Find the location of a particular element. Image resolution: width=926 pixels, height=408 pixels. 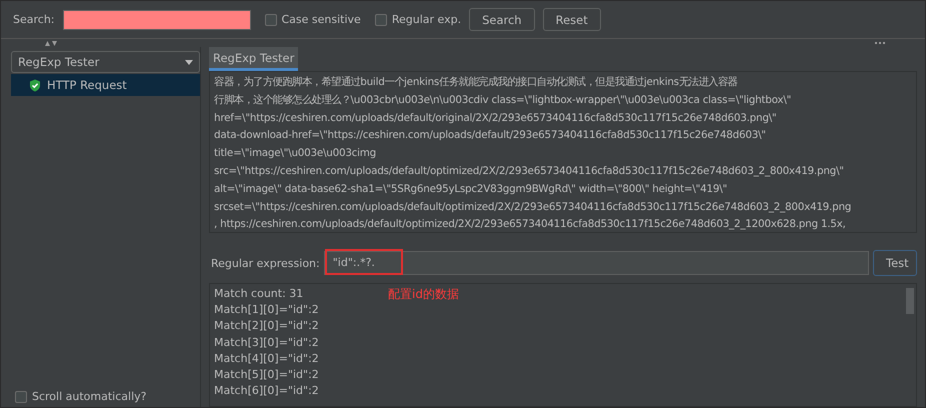

search-label: Search: is located at coordinates (33, 19).